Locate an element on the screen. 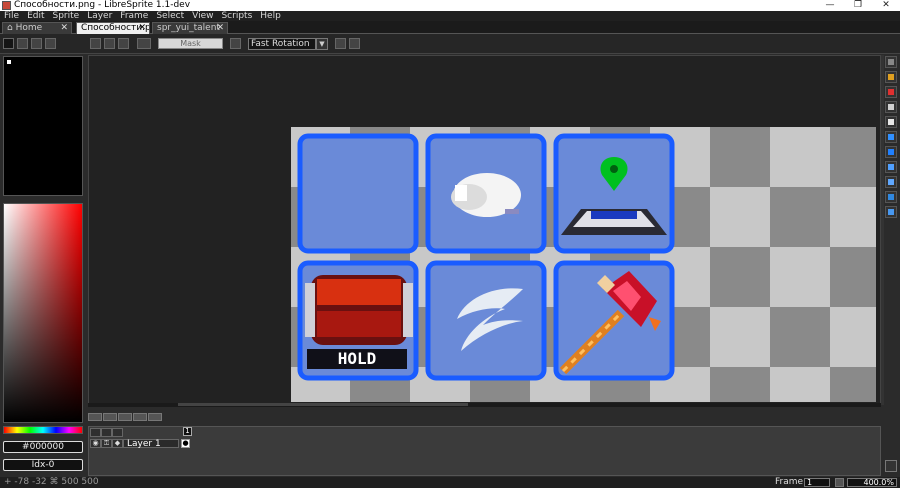 The image size is (900, 488). move-tool-icon is located at coordinates (891, 137).